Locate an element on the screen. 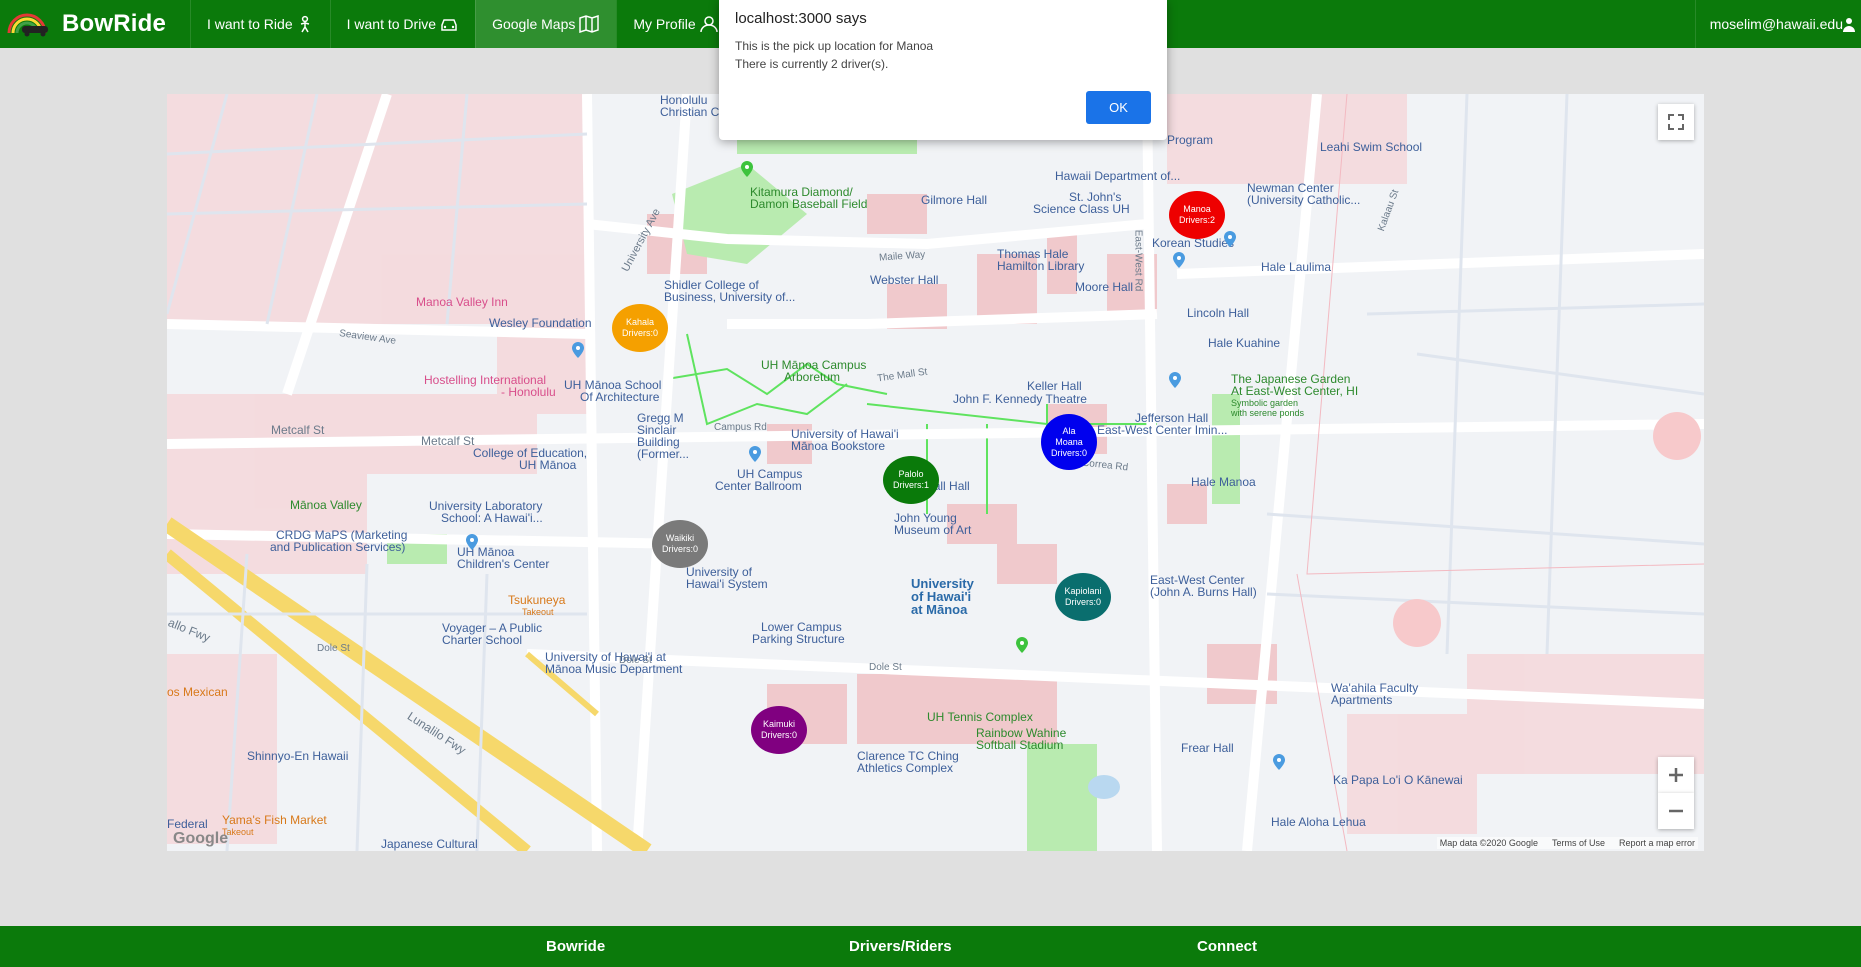  brand: BowRide is located at coordinates (95, 24).